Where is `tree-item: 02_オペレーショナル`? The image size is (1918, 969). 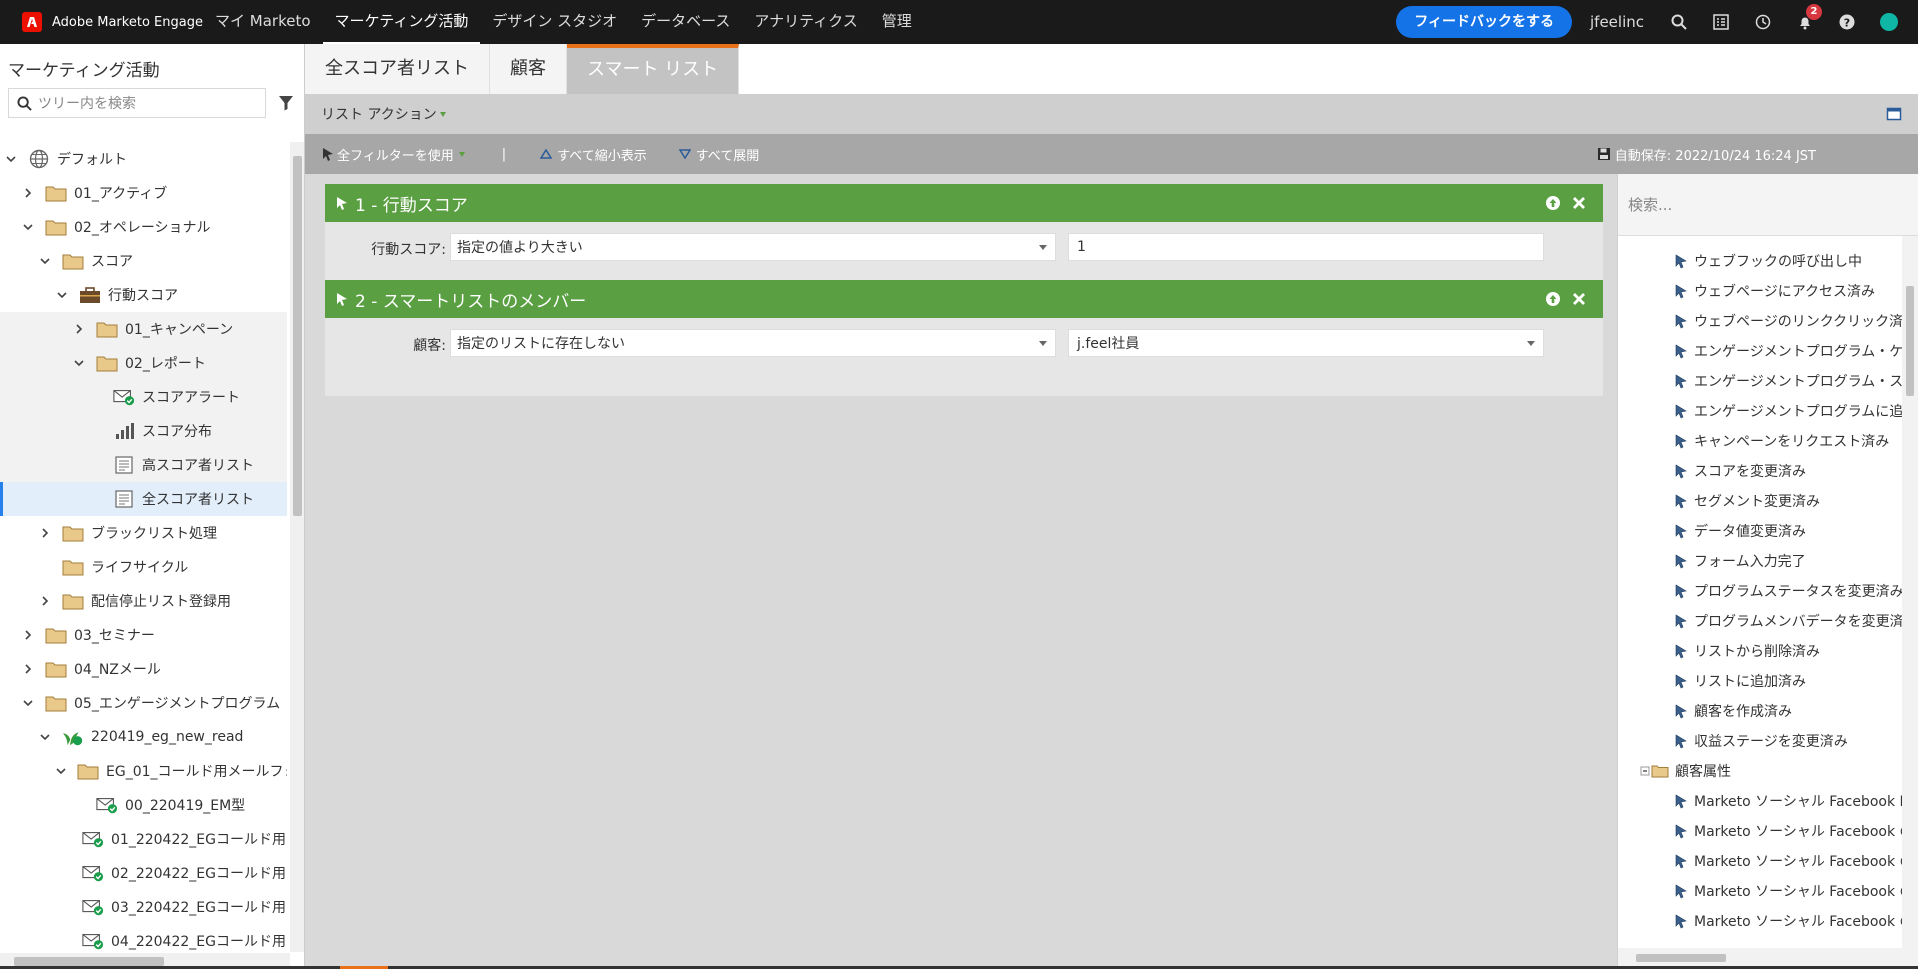 tree-item: 02_オペレーショナル is located at coordinates (143, 227).